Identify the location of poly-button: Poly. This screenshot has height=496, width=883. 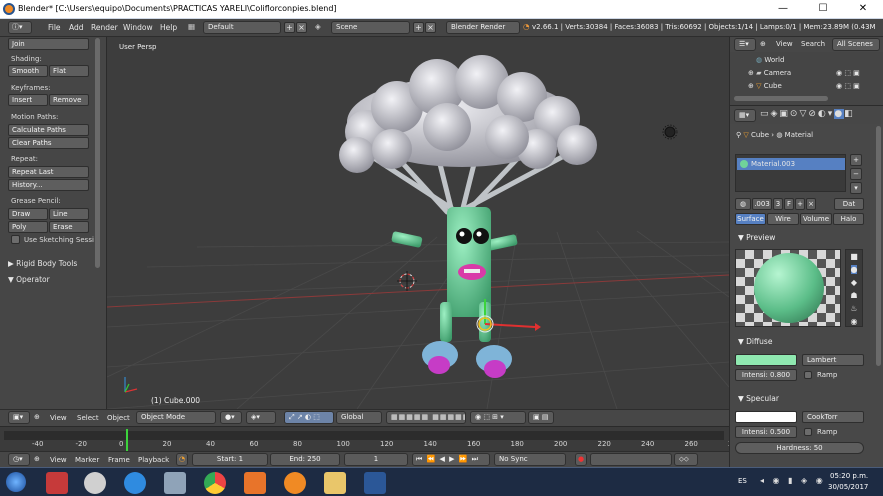
(28, 227).